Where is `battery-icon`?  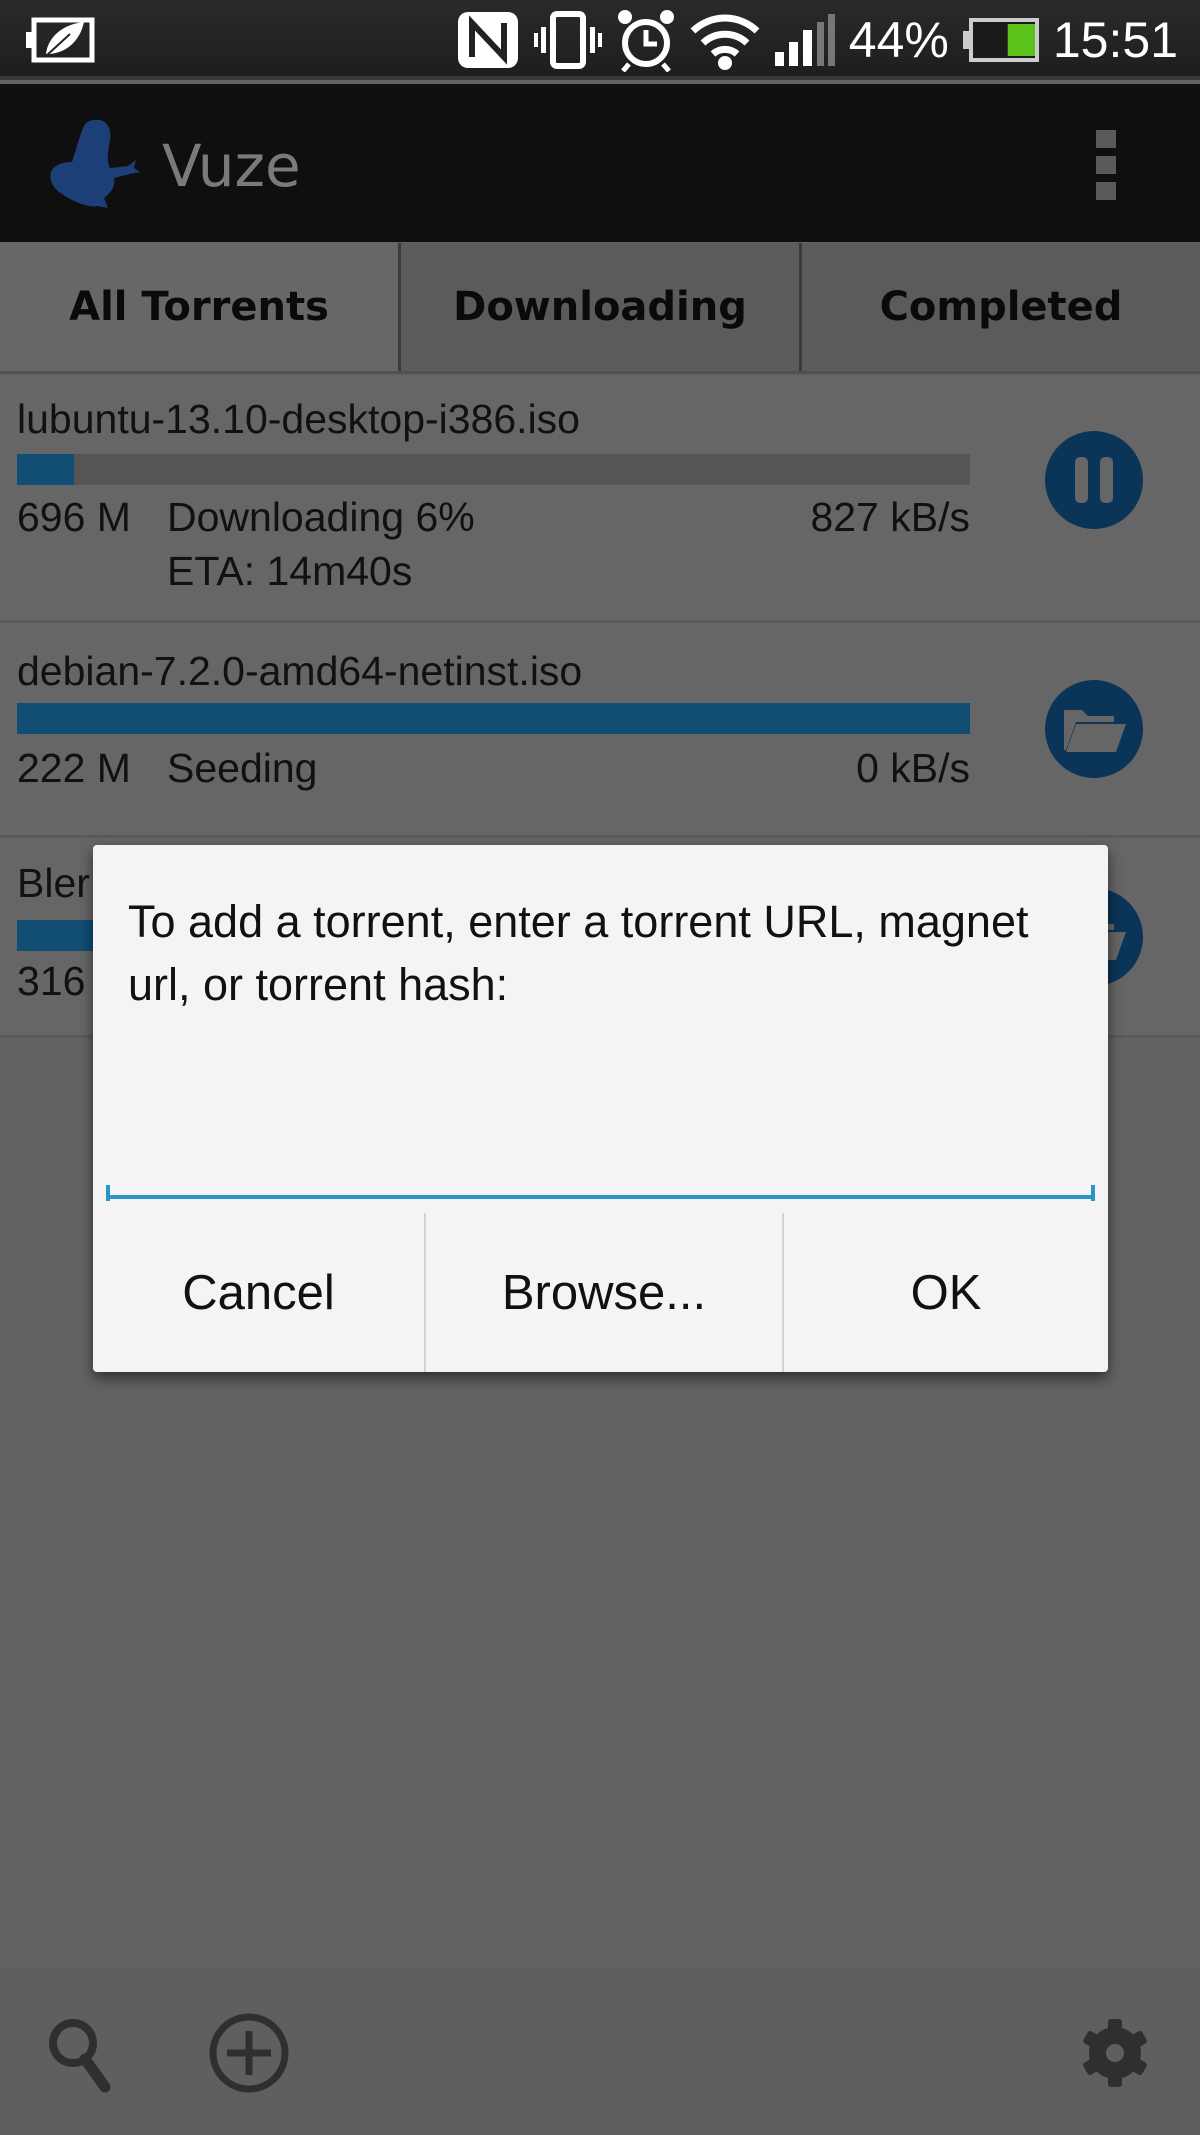 battery-icon is located at coordinates (1001, 40).